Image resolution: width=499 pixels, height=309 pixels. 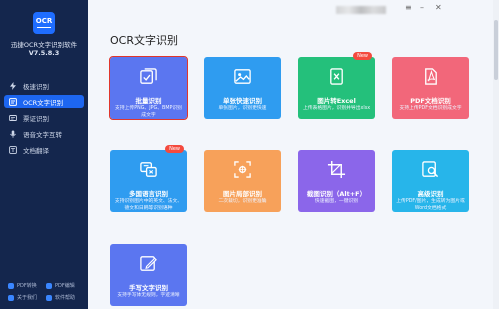 What do you see at coordinates (148, 288) in the screenshot?
I see `card-title: 手写文字识别` at bounding box center [148, 288].